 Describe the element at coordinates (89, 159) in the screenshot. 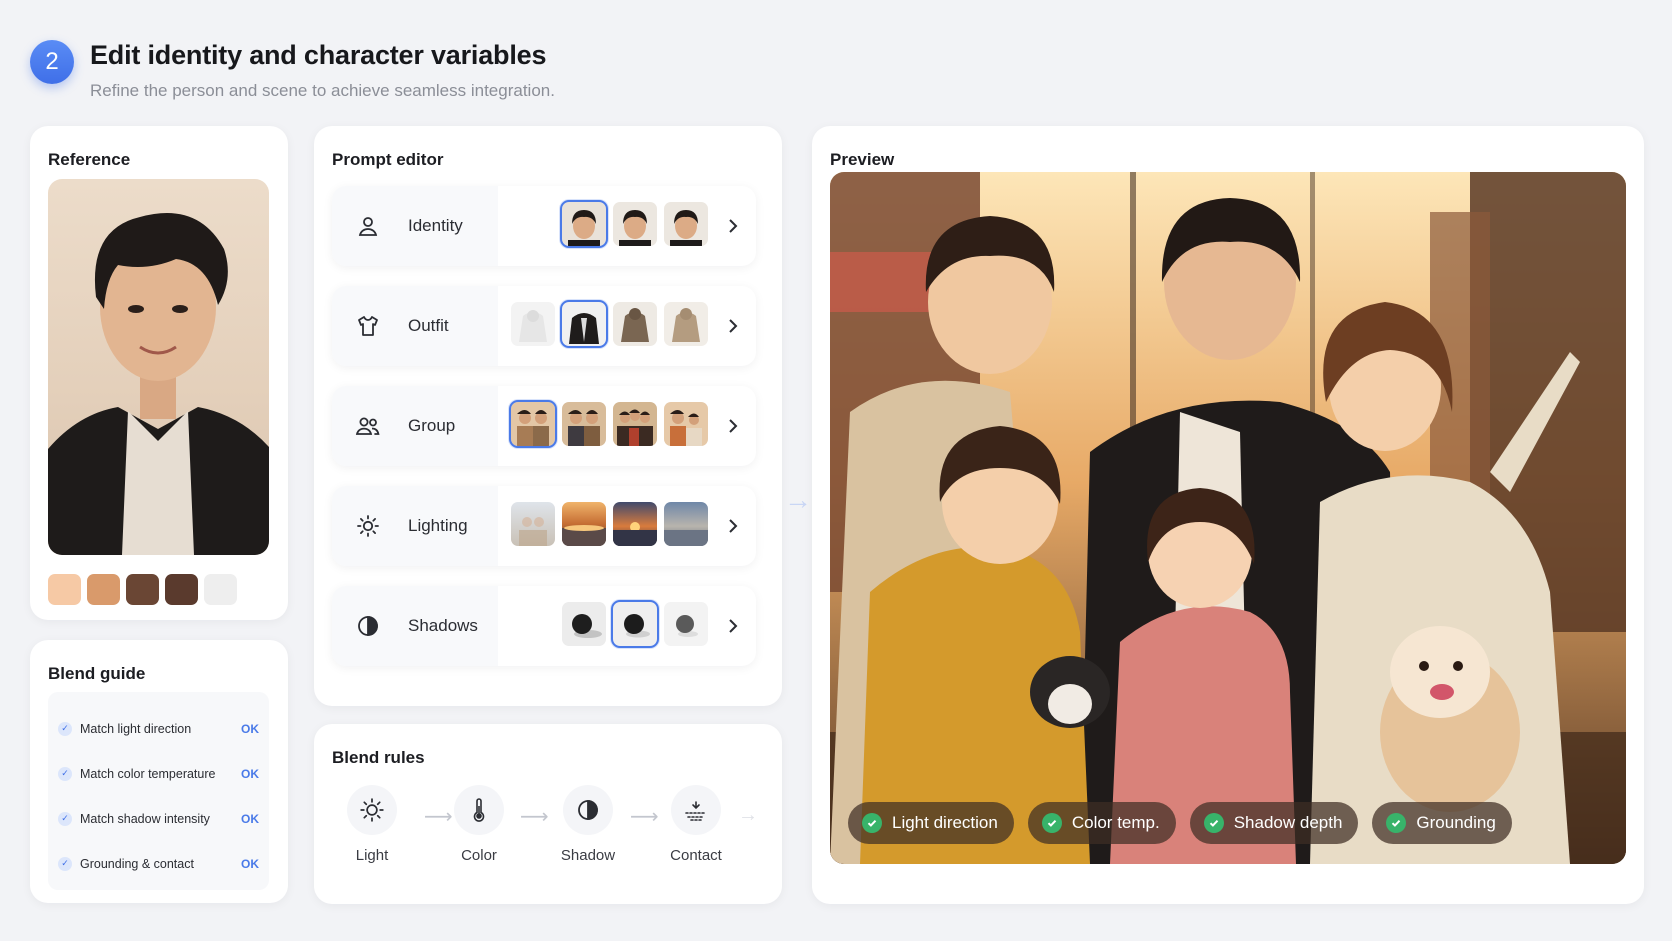

I see `reference-title: Reference` at that location.